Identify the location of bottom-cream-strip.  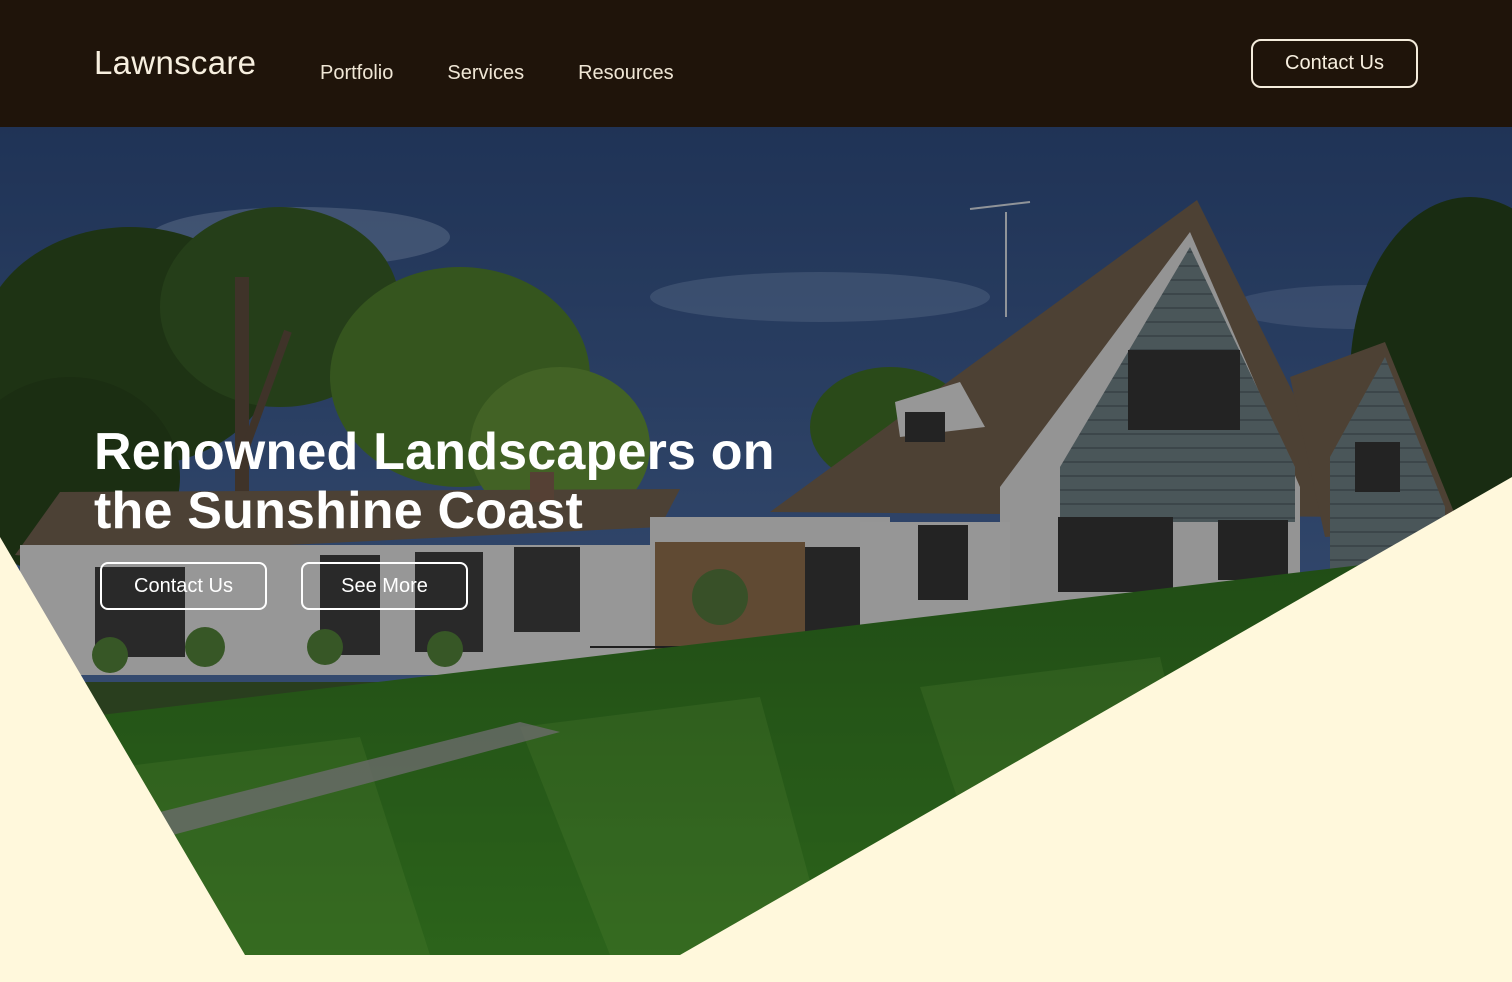
(756, 968).